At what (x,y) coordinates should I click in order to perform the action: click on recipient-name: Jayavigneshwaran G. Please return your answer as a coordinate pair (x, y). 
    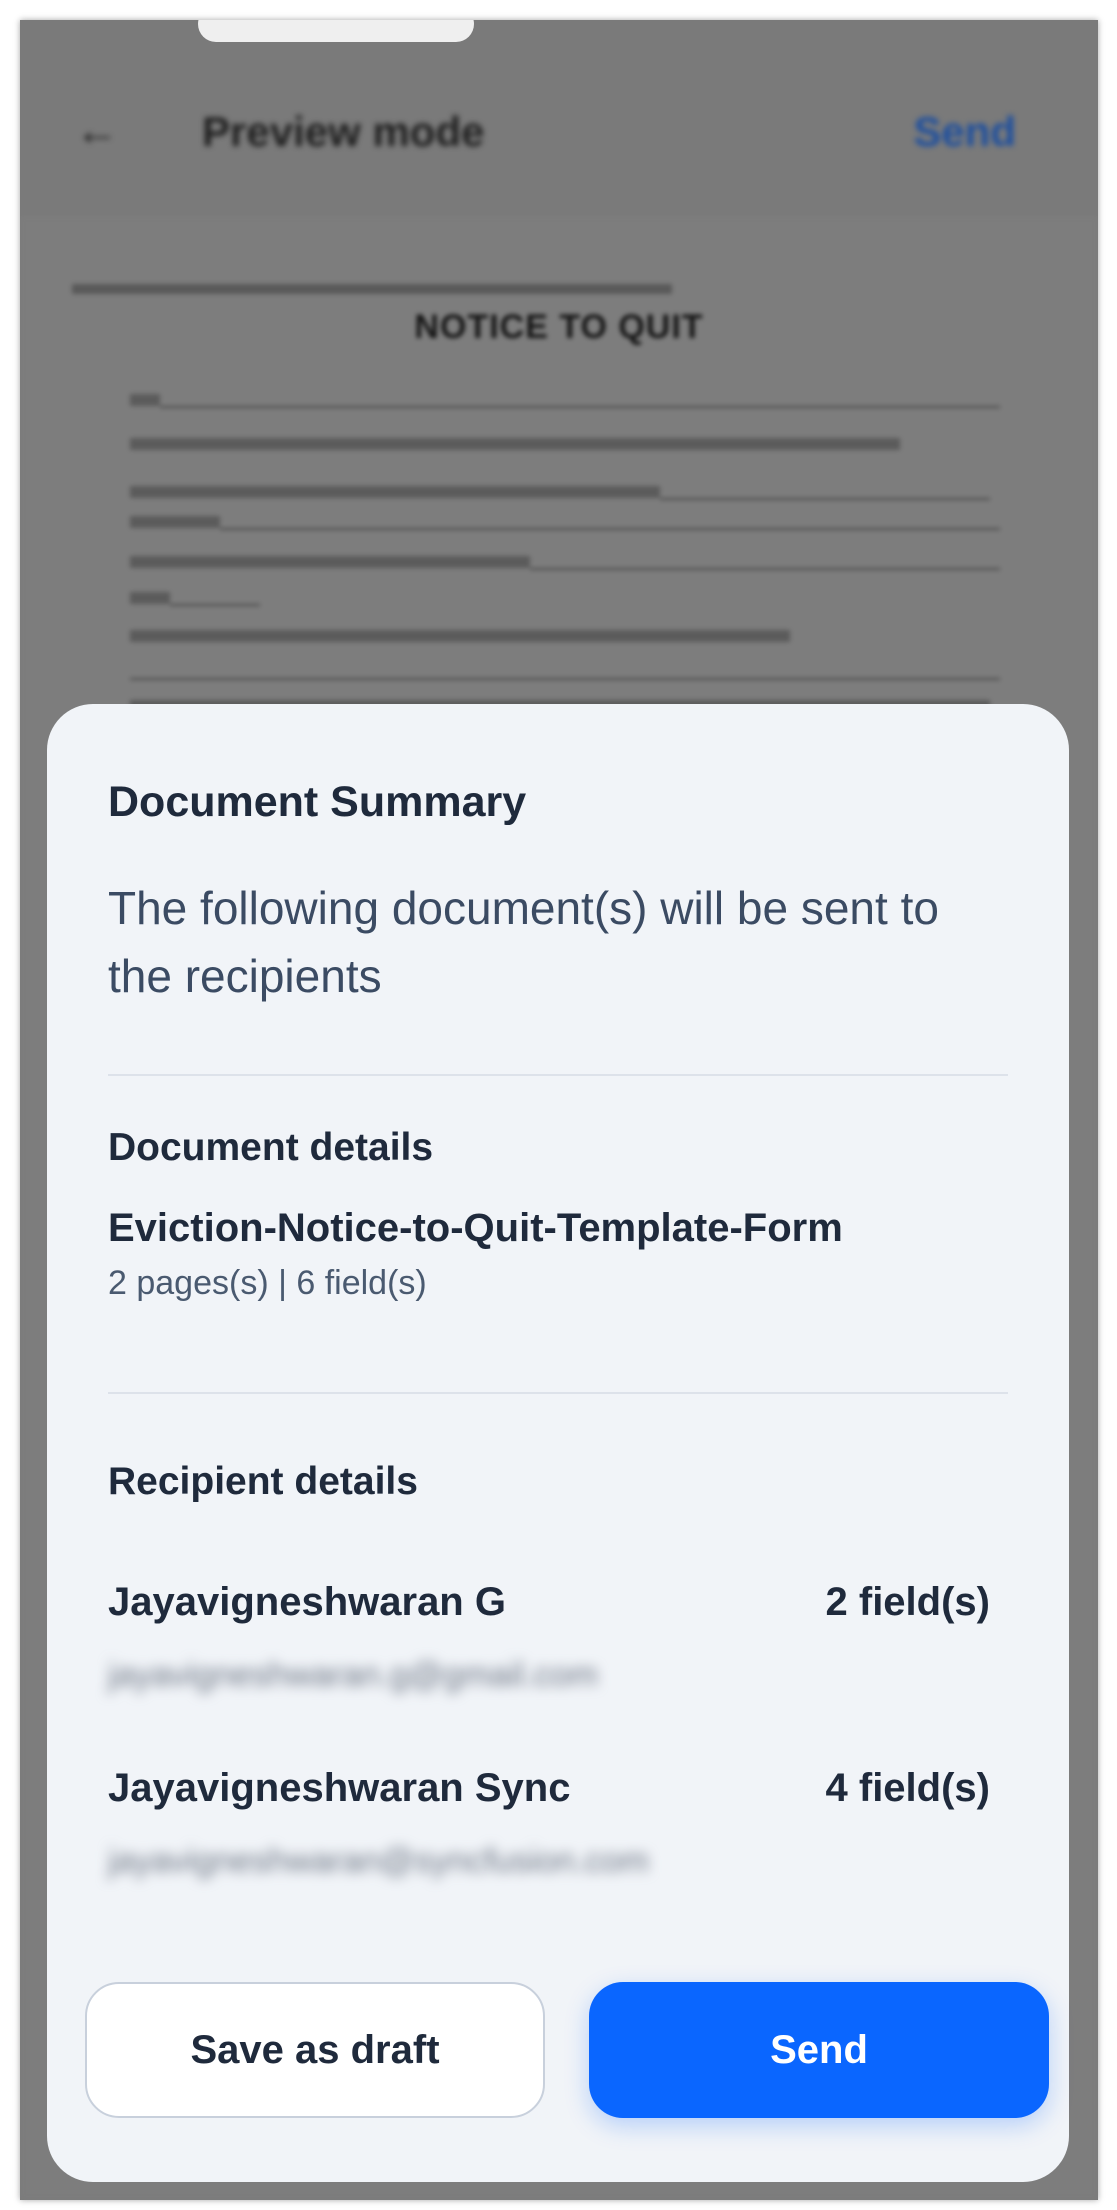
    Looking at the image, I should click on (307, 1602).